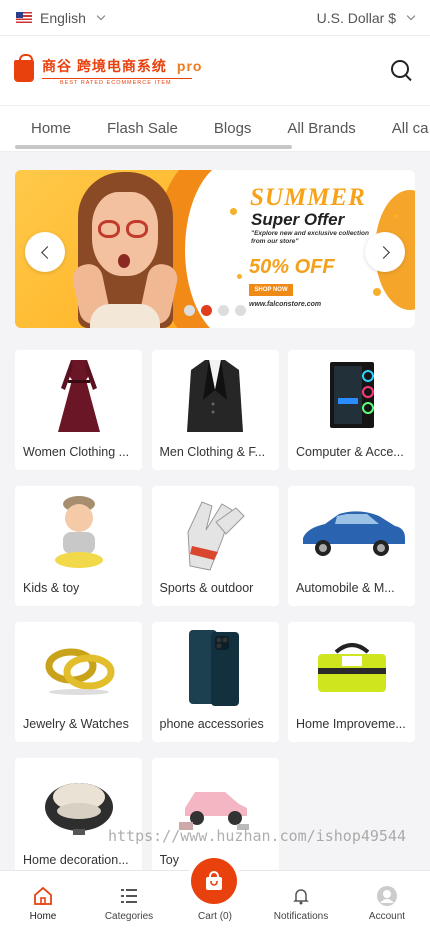  Describe the element at coordinates (129, 916) in the screenshot. I see `nav-categories-label: Categories` at that location.